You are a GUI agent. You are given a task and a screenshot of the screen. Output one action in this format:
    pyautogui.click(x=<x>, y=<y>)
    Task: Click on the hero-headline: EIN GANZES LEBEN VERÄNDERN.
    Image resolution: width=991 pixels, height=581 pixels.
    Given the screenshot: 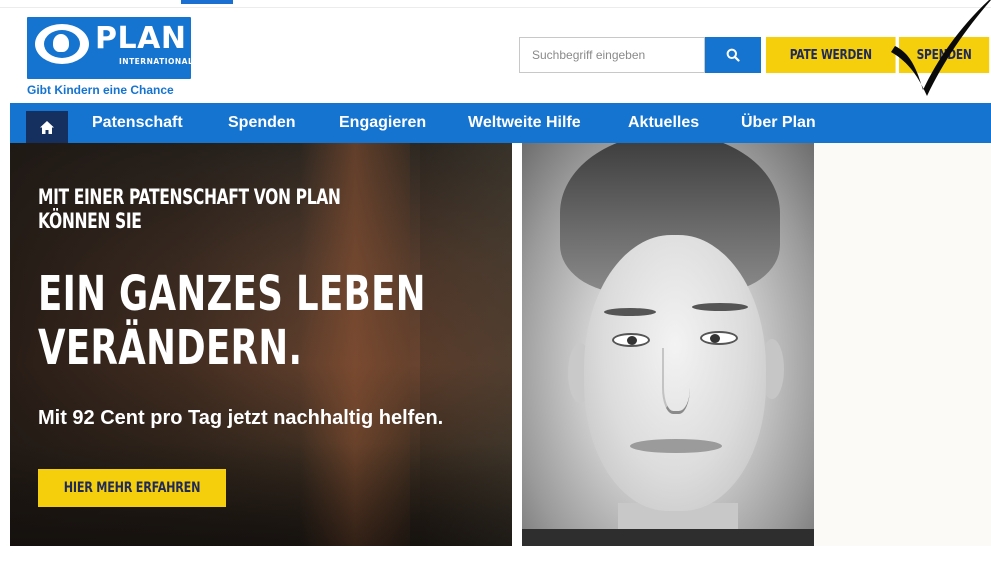 What is the action you would take?
    pyautogui.click(x=245, y=321)
    